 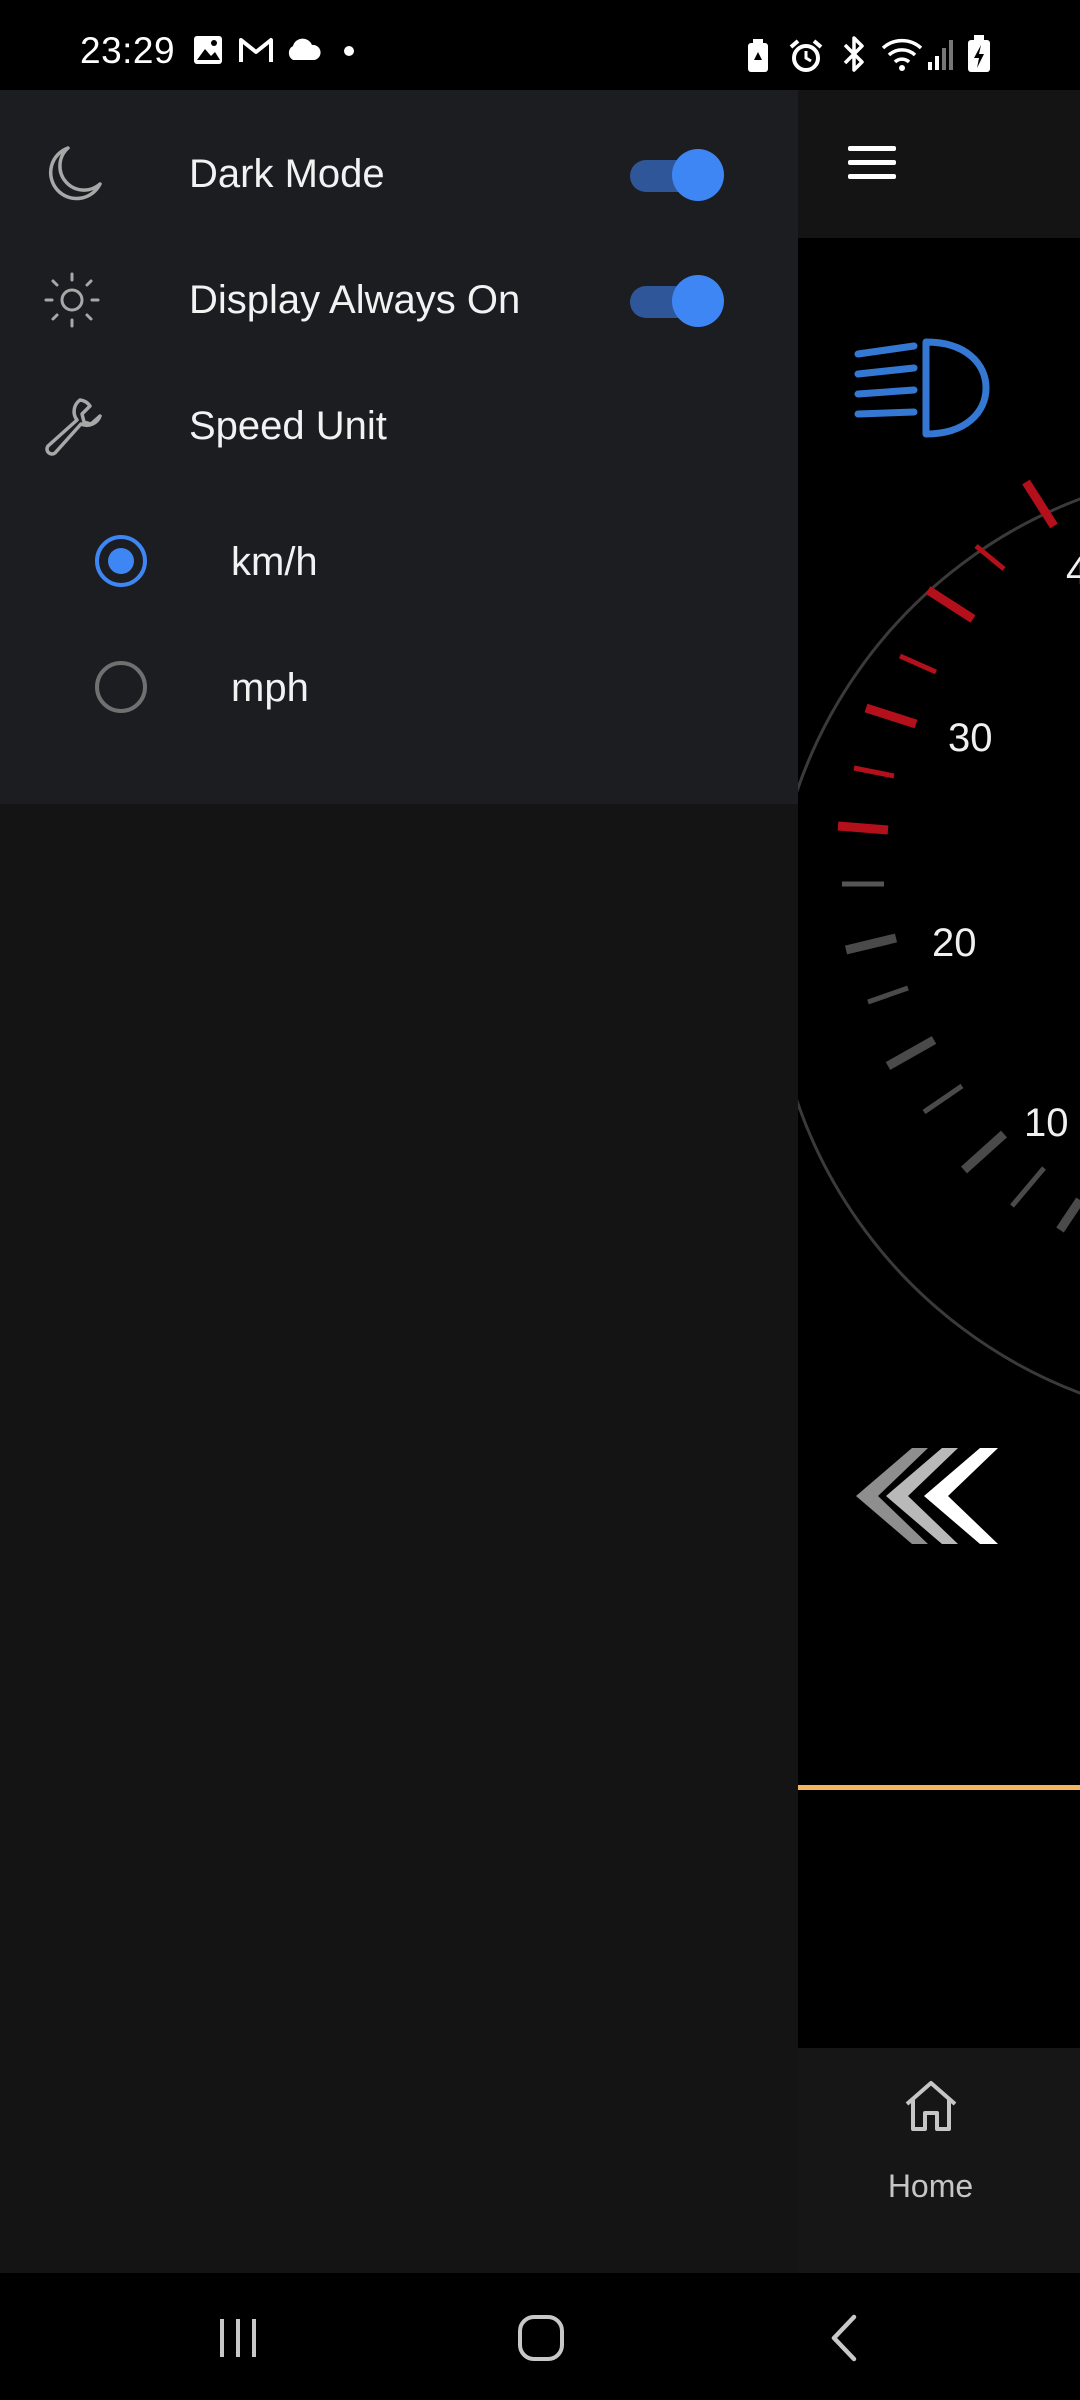 What do you see at coordinates (287, 174) in the screenshot?
I see `dark-mode-label: Dark Mode` at bounding box center [287, 174].